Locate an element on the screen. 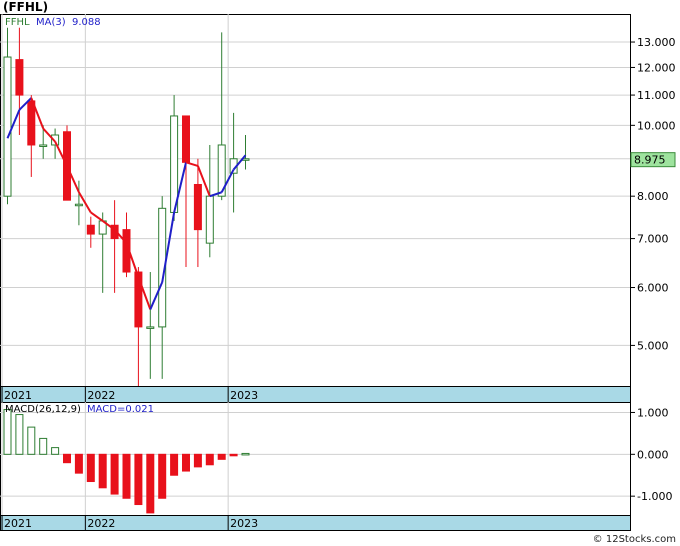 This screenshot has width=680, height=546. credit-text: © 12Stocks.com is located at coordinates (634, 539).